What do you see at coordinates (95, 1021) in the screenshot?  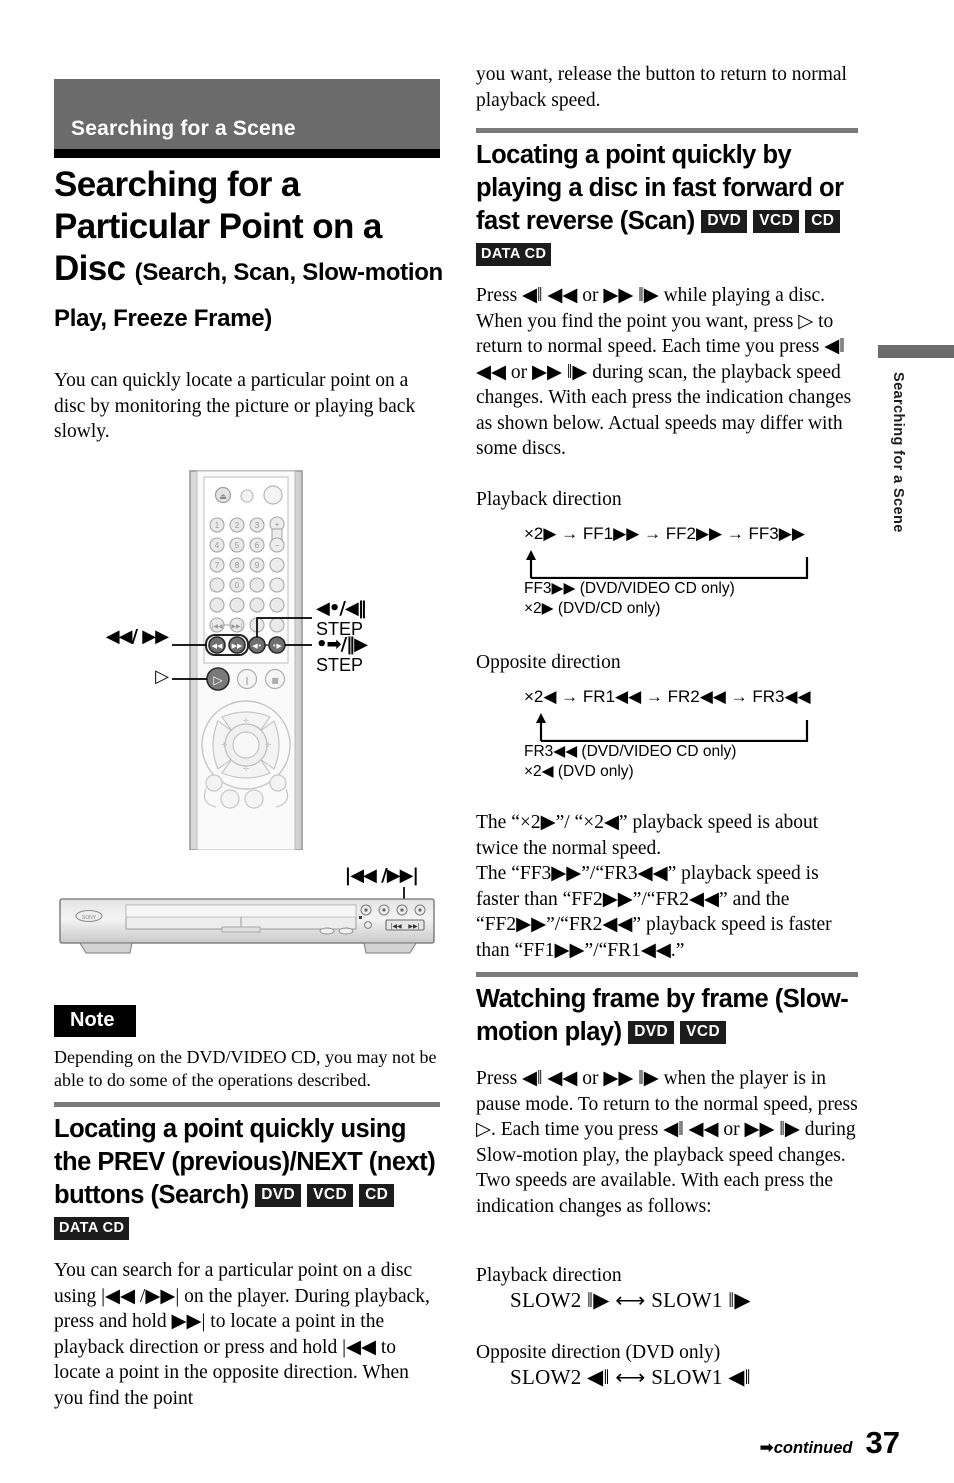 I see `note-label: Note` at bounding box center [95, 1021].